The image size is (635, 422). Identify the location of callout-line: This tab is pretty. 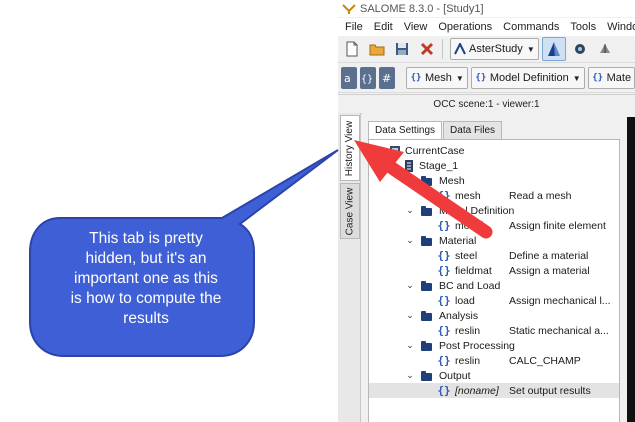
(146, 238).